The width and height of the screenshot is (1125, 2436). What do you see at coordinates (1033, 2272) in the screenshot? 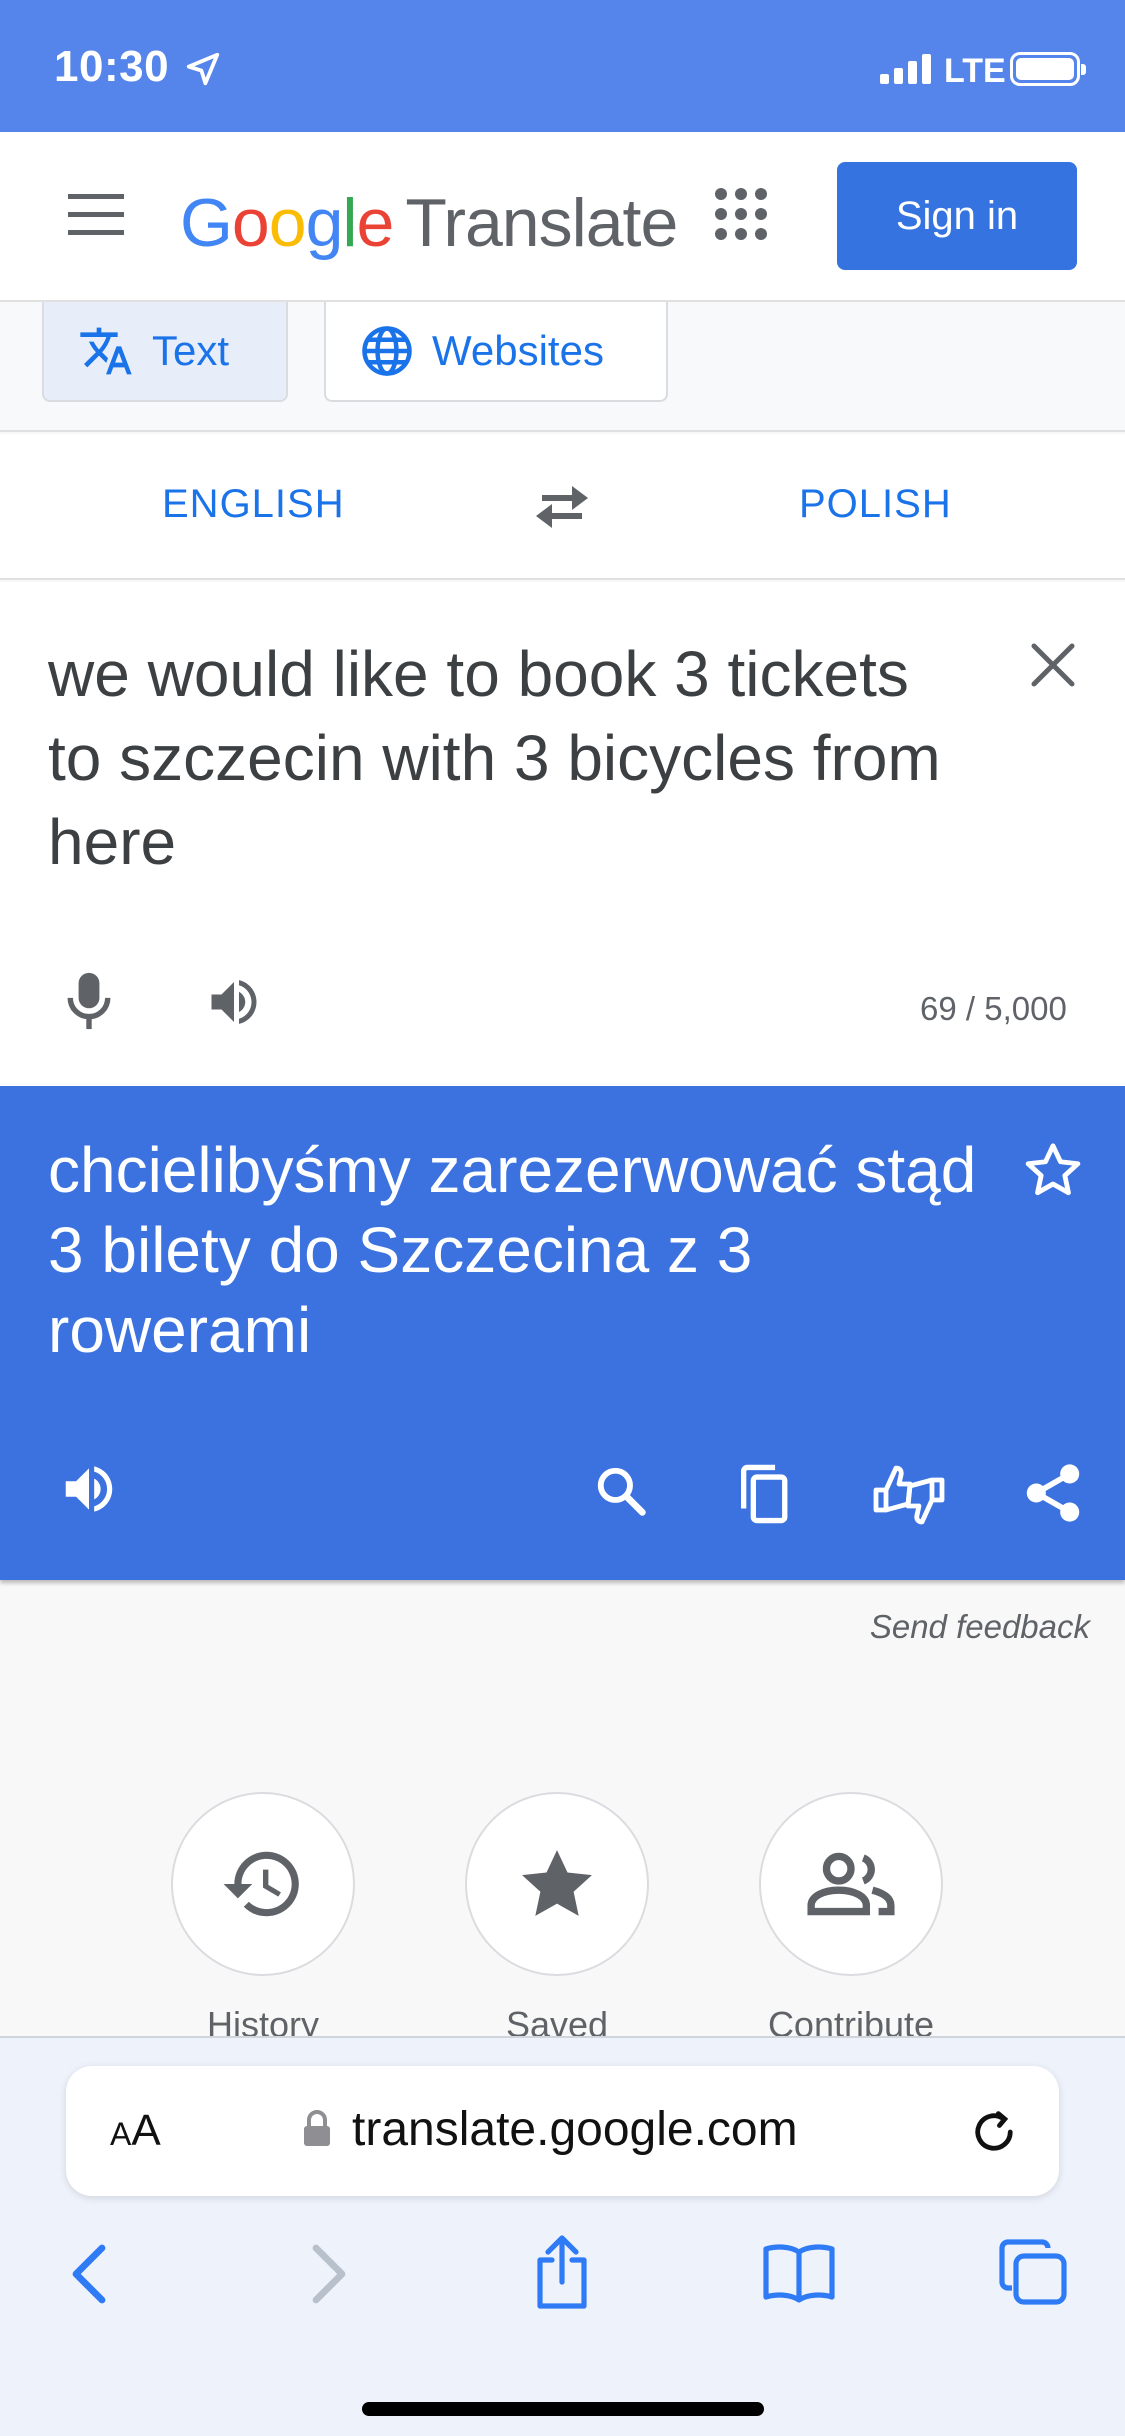
I see `tabs-icon` at bounding box center [1033, 2272].